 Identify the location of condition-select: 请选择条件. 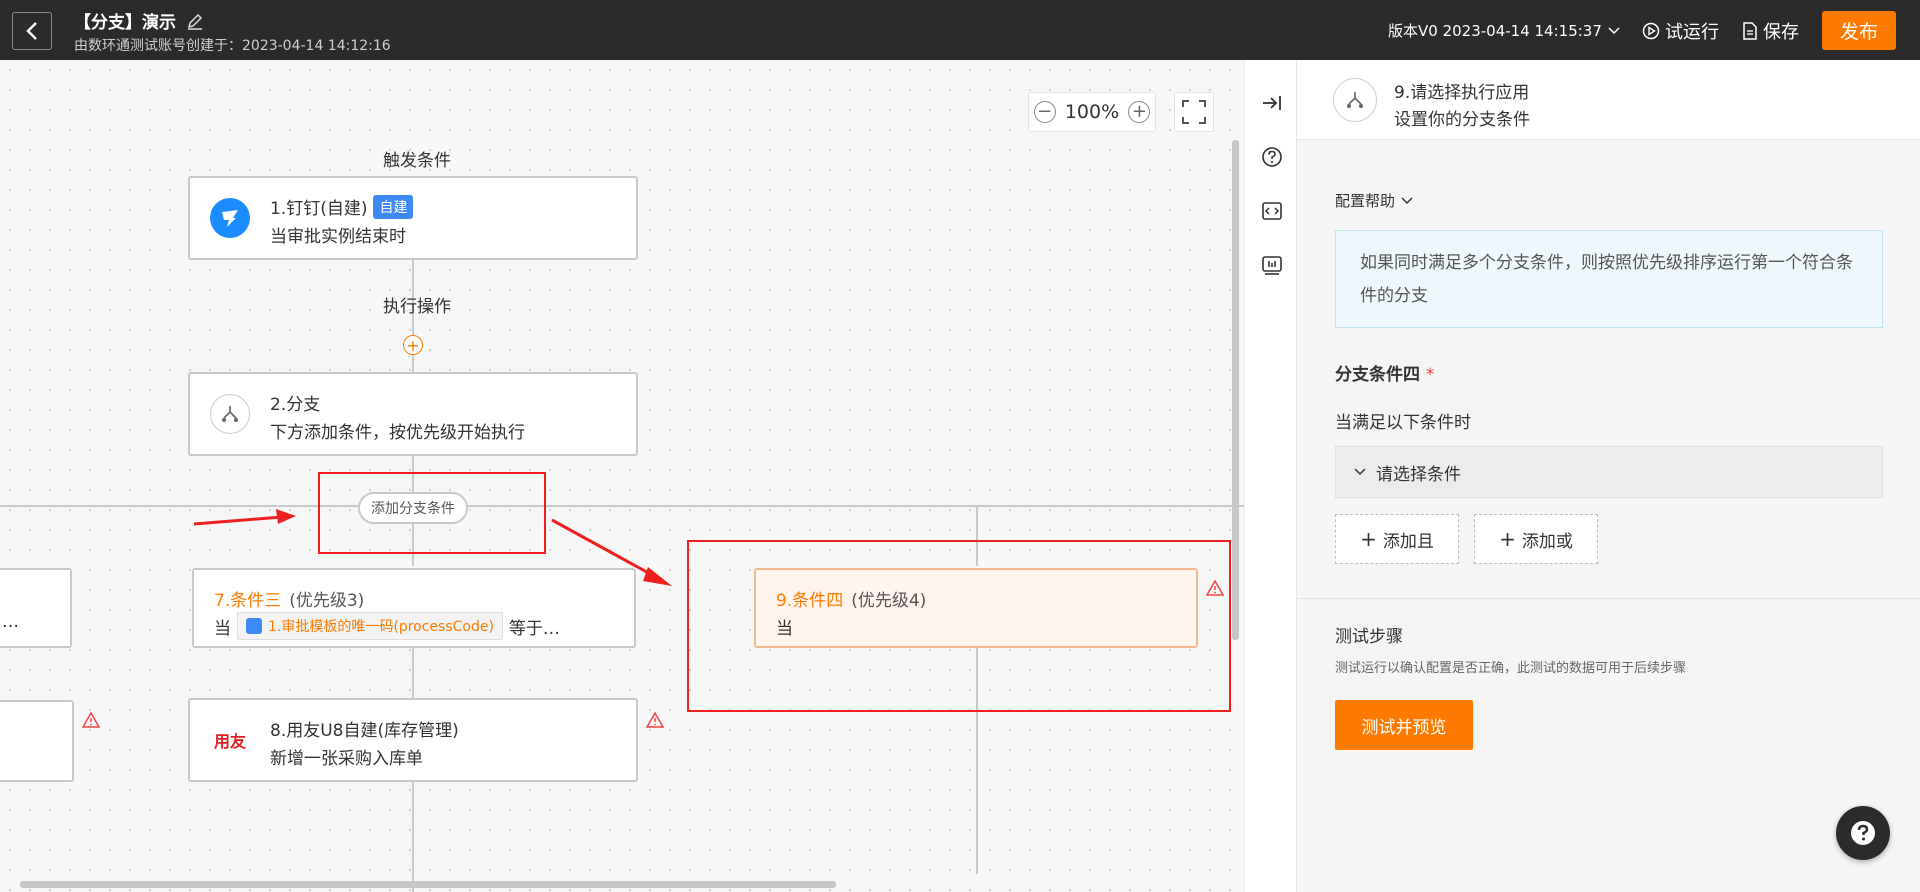
(1609, 472).